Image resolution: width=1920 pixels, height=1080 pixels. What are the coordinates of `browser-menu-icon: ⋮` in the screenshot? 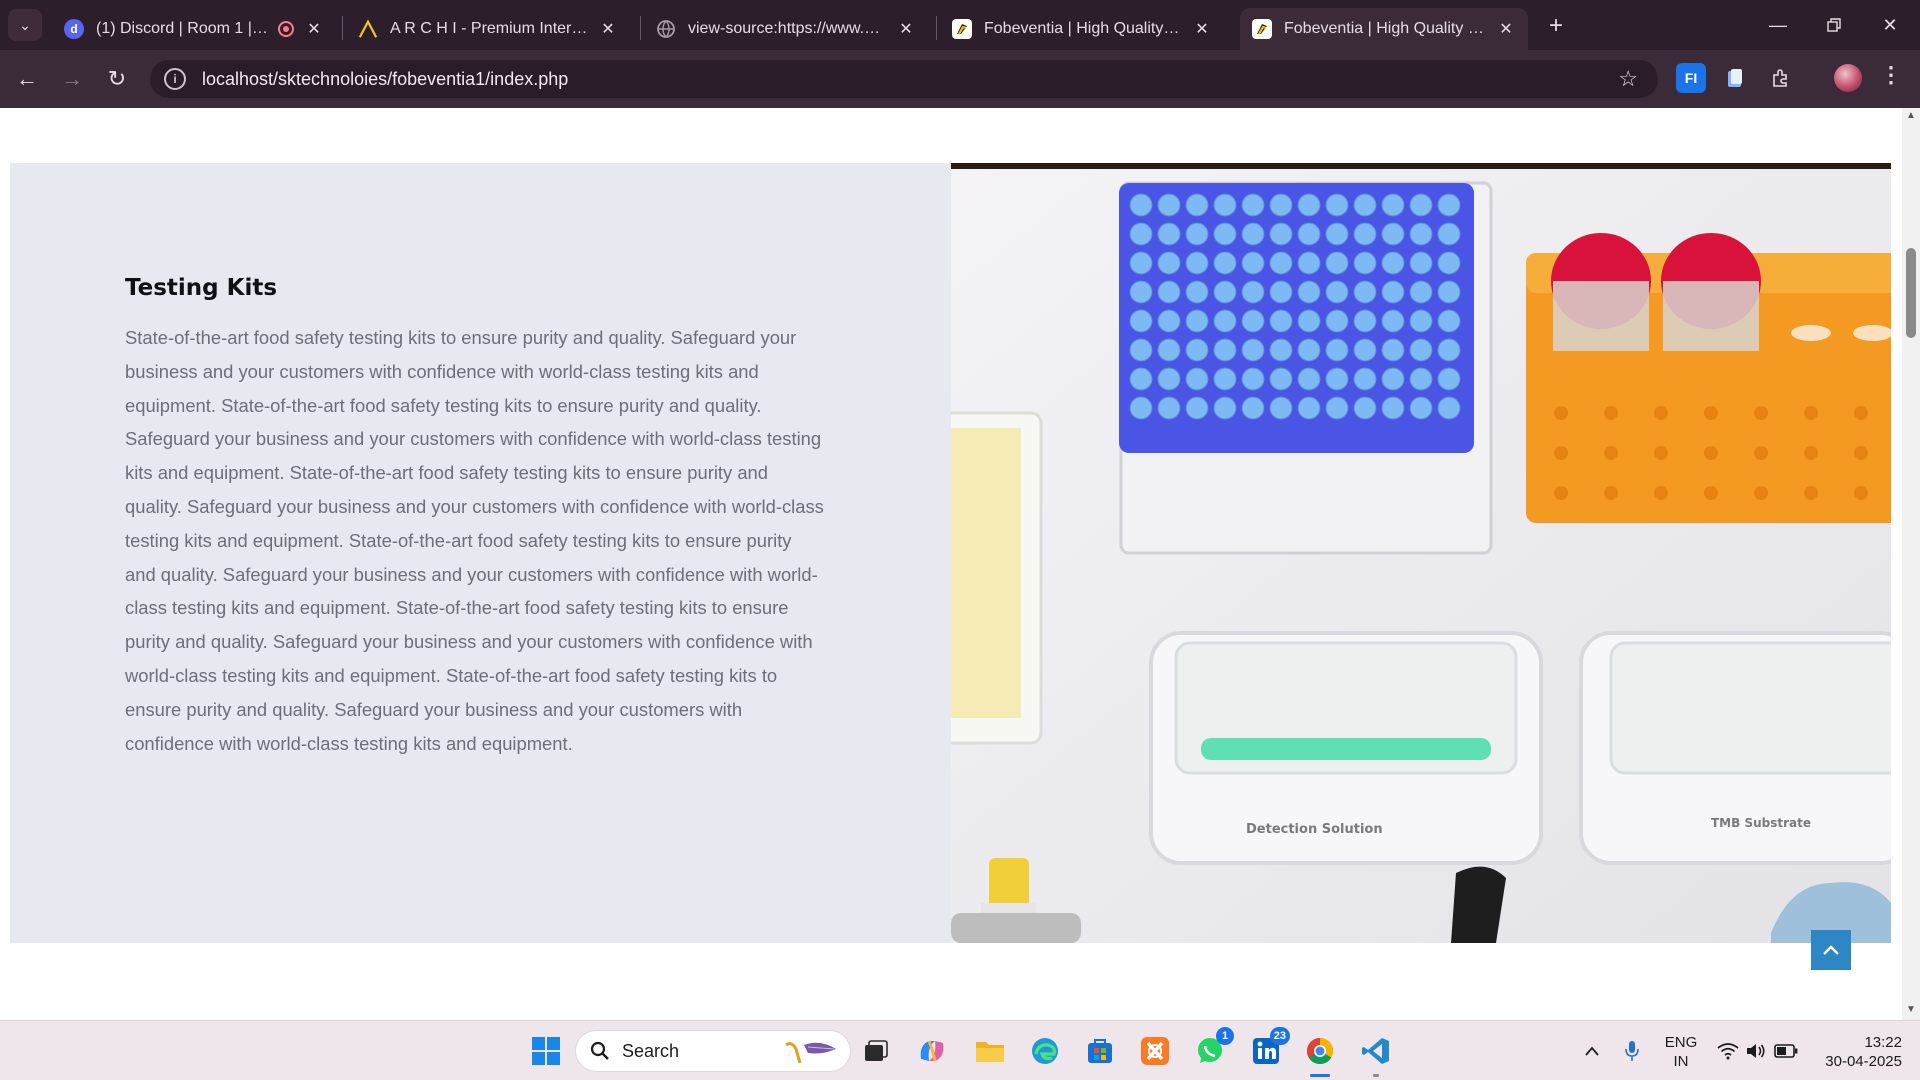 It's located at (1891, 75).